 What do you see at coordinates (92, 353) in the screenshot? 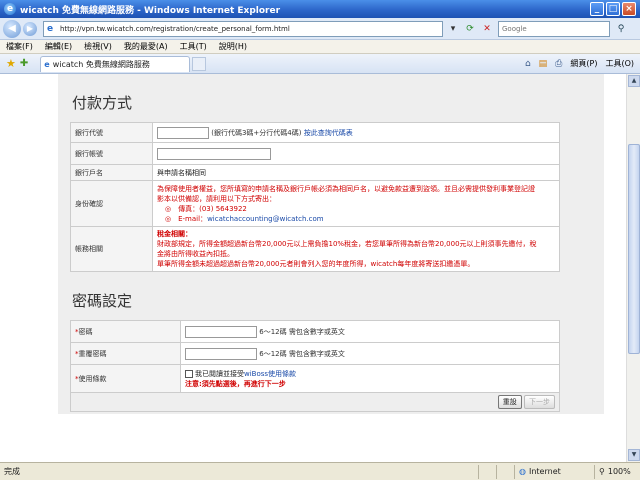
I see `confirm-password-label: 重覆密碼` at bounding box center [92, 353].